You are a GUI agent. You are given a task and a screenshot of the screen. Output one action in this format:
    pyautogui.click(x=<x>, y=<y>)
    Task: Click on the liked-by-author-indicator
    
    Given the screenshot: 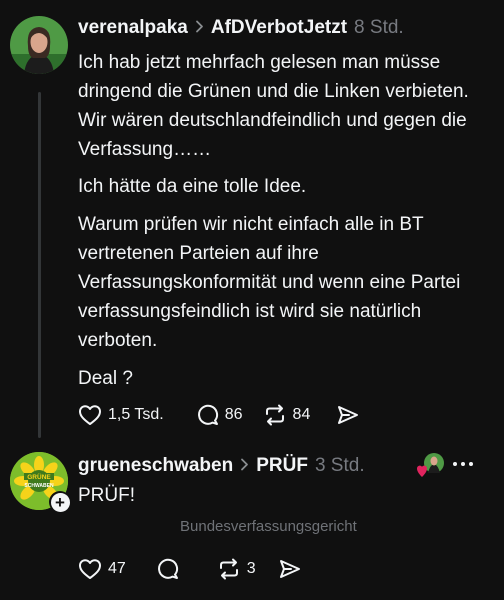 What is the action you would take?
    pyautogui.click(x=430, y=465)
    